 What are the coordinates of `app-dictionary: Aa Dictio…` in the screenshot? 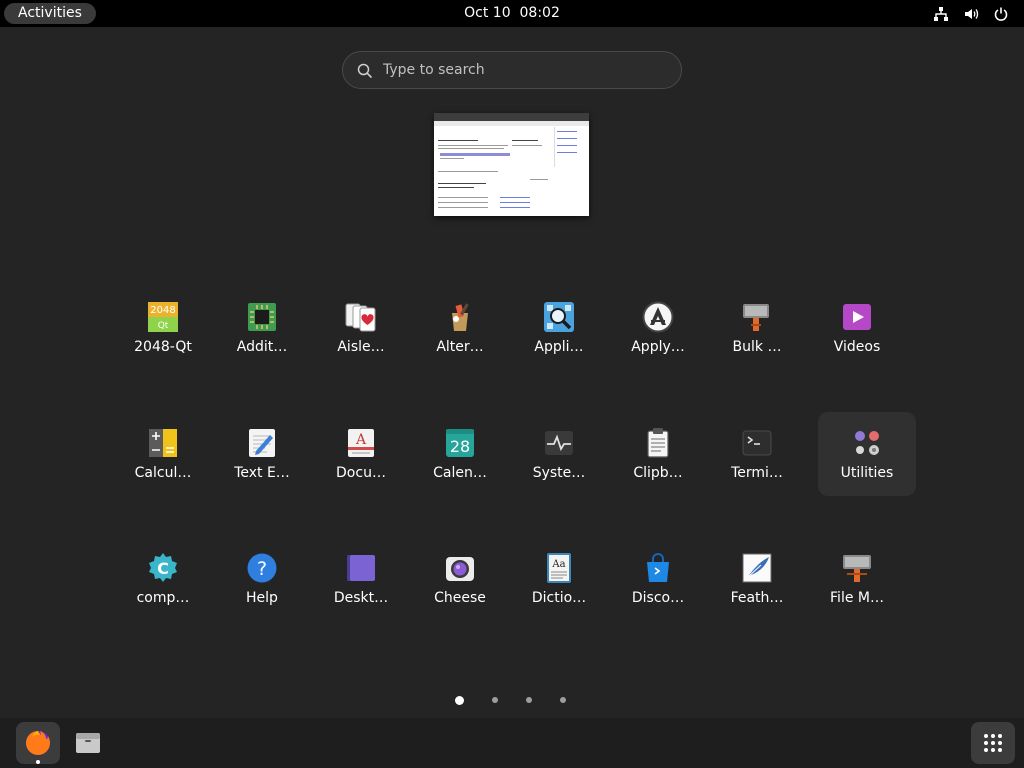 It's located at (559, 579).